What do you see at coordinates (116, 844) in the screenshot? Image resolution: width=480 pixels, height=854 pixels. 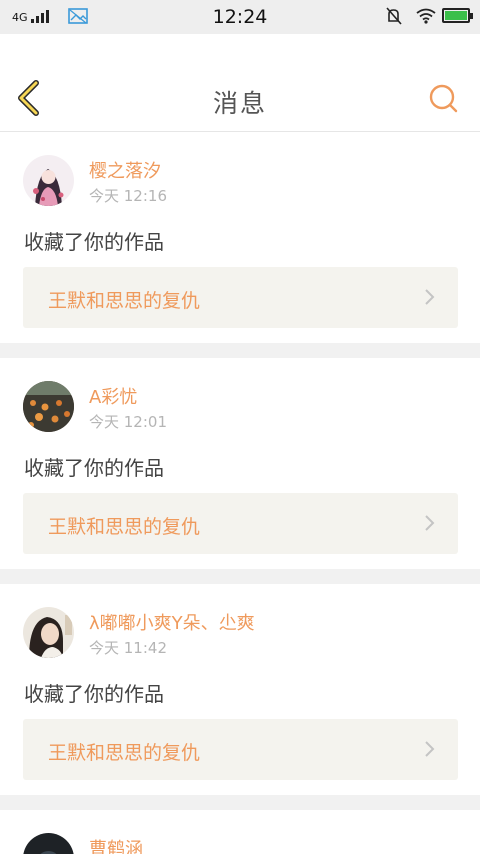 I see `username: 曹鹤涵` at bounding box center [116, 844].